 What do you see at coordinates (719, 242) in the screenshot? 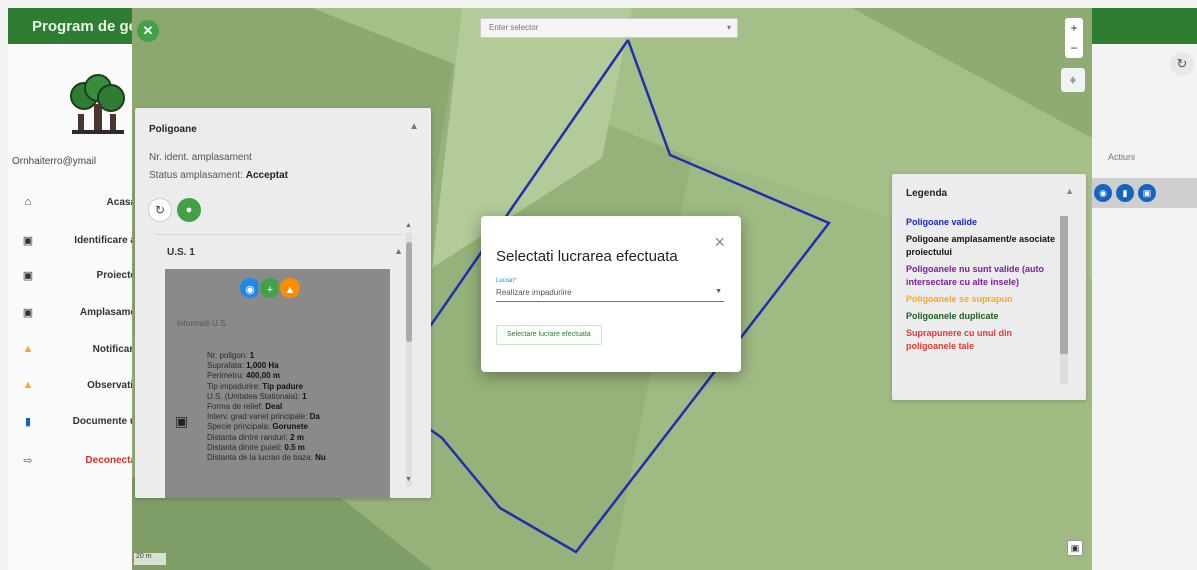
I see `close-icon: ×` at bounding box center [719, 242].